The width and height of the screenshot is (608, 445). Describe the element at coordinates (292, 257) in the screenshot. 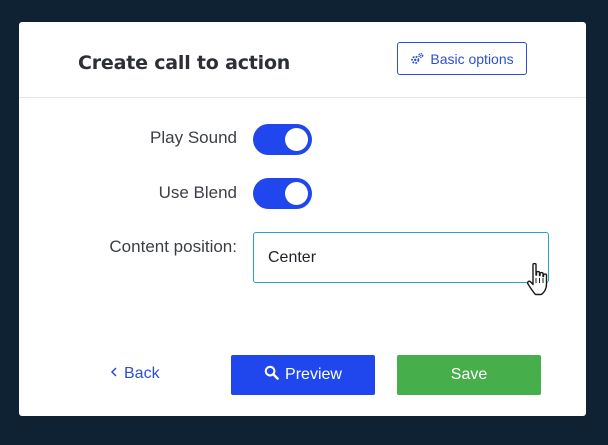

I see `content-position-value: Center` at that location.